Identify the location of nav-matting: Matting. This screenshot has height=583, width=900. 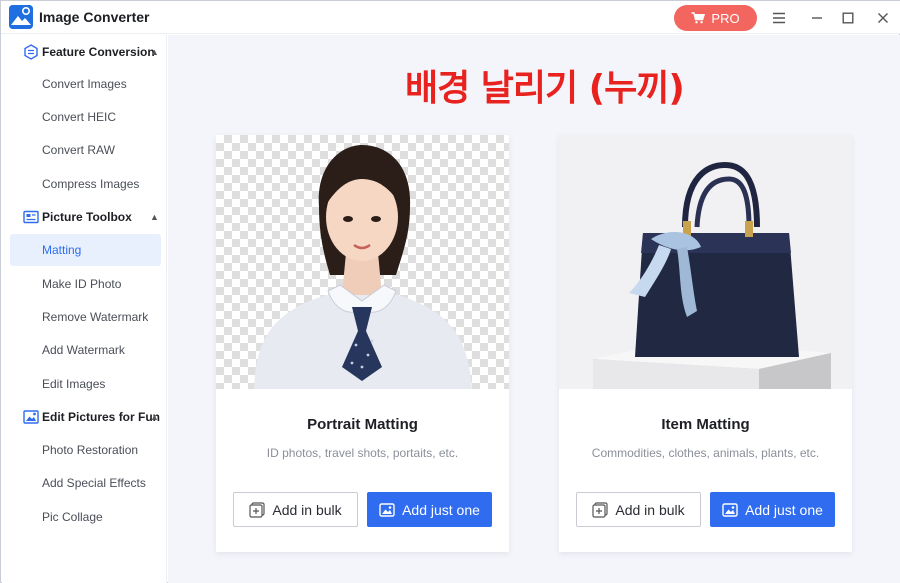
(85, 250).